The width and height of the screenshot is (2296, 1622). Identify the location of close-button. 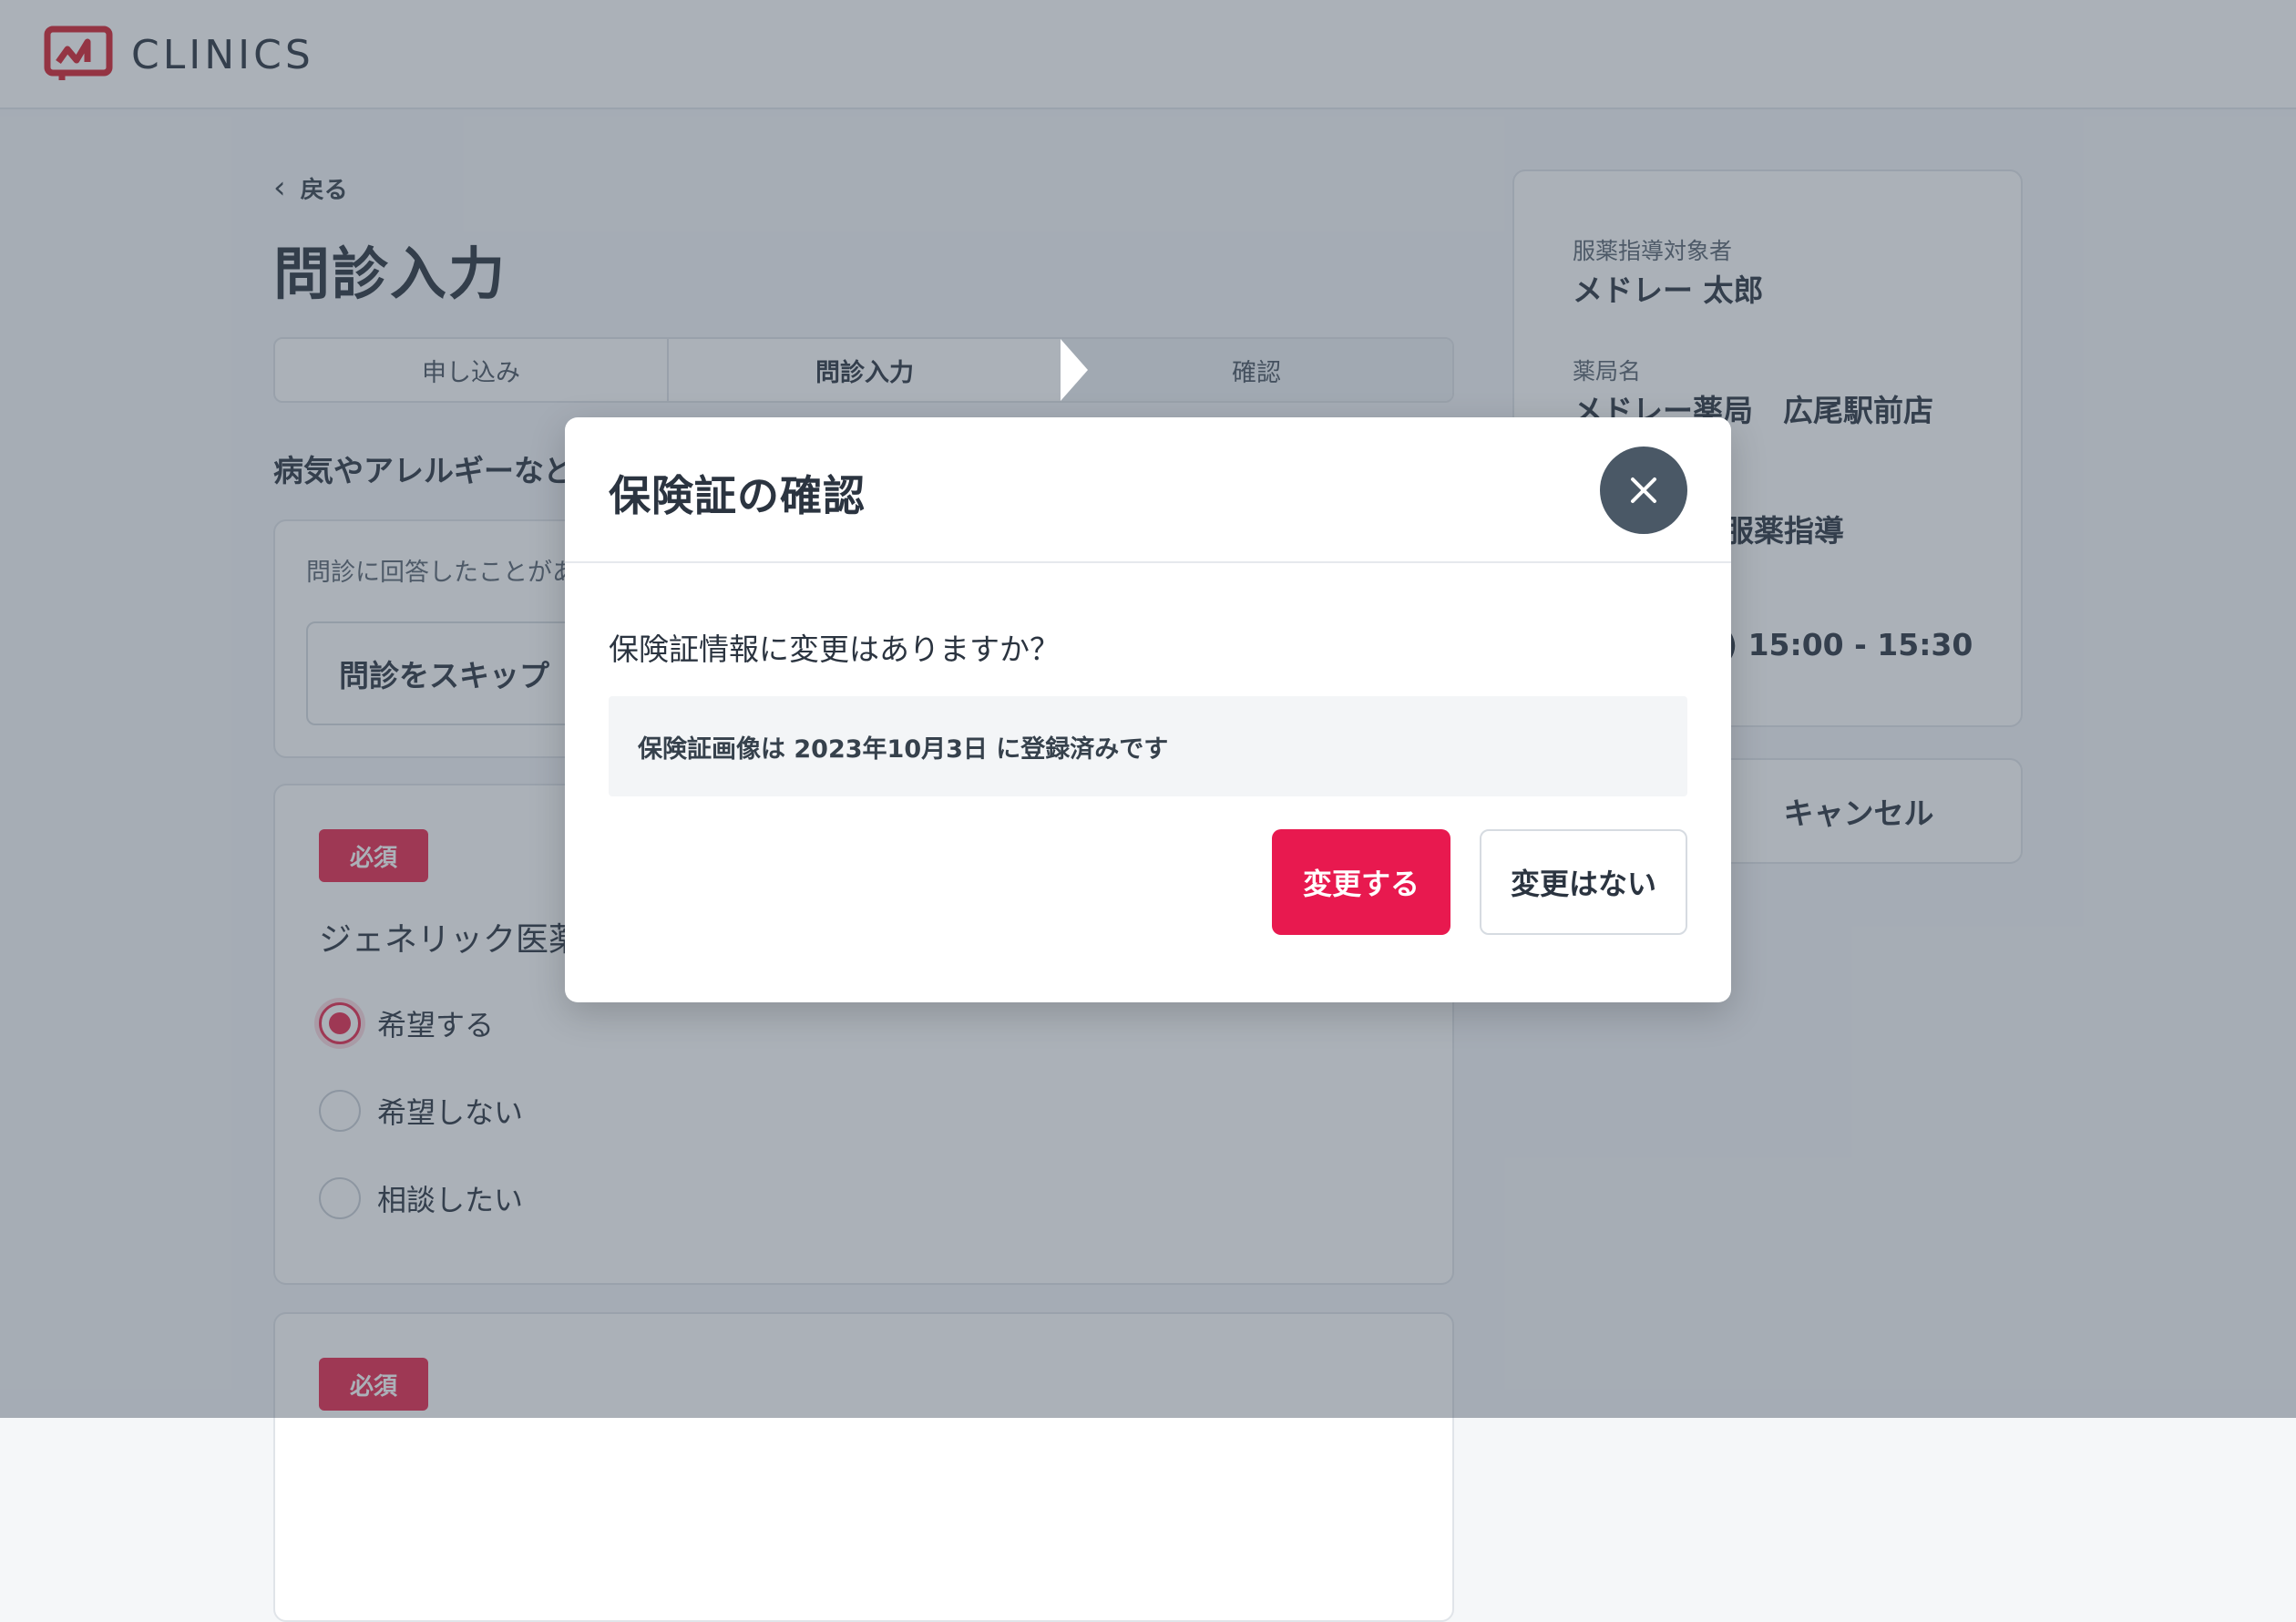
(1643, 490).